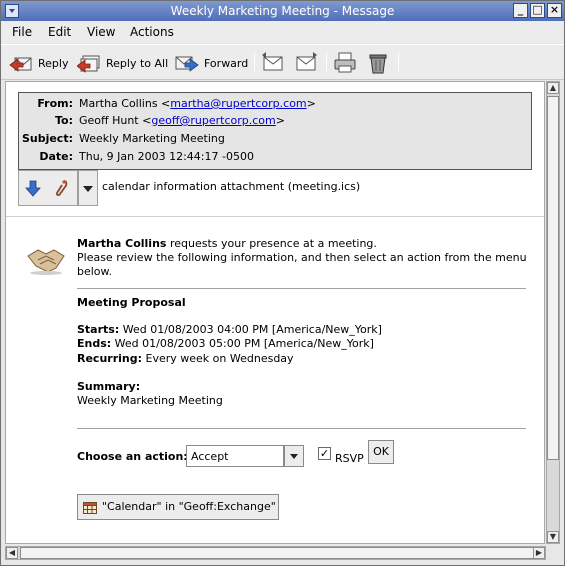  What do you see at coordinates (90, 508) in the screenshot?
I see `calendar-icon` at bounding box center [90, 508].